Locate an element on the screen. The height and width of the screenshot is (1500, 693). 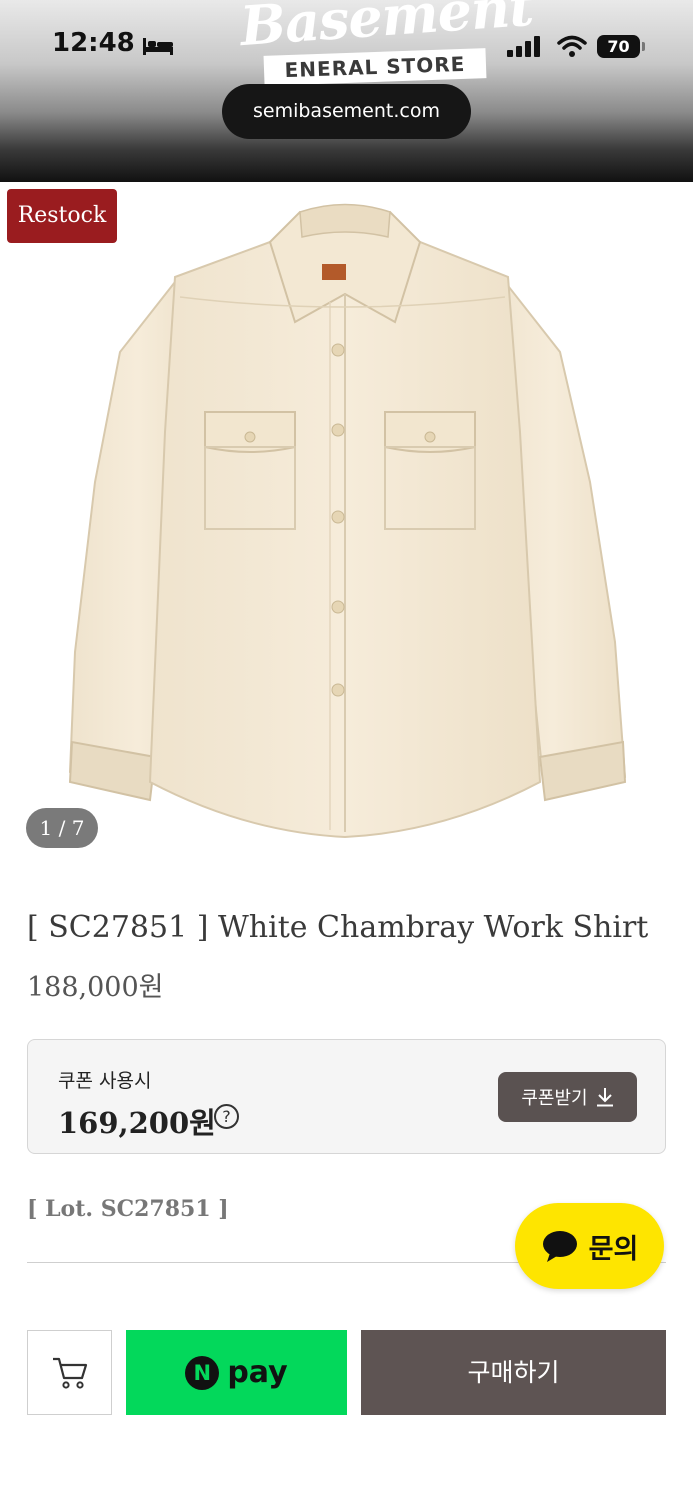
brand-logo-script: Basement is located at coordinates (386, 29).